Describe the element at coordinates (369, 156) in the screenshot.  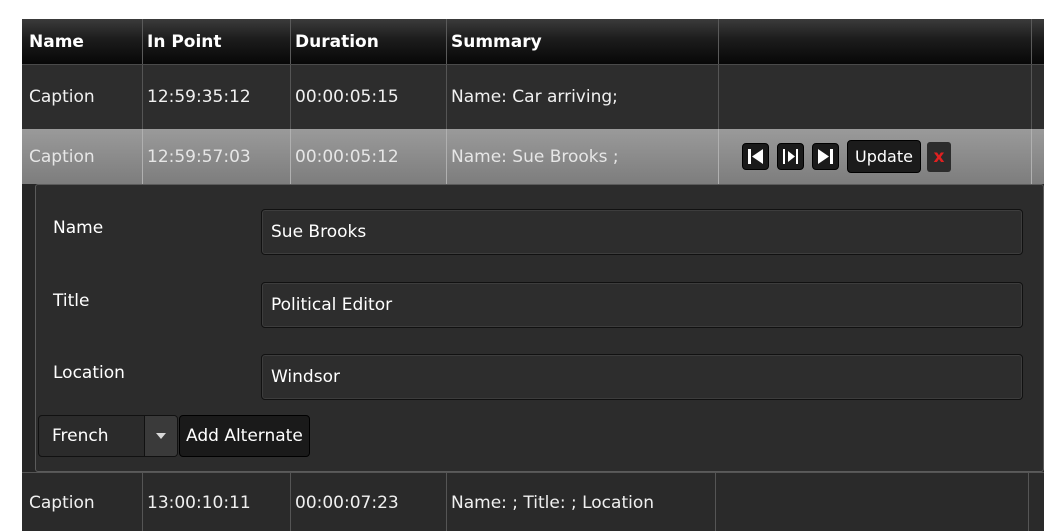
I see `row-duration: 00:00:05:12` at that location.